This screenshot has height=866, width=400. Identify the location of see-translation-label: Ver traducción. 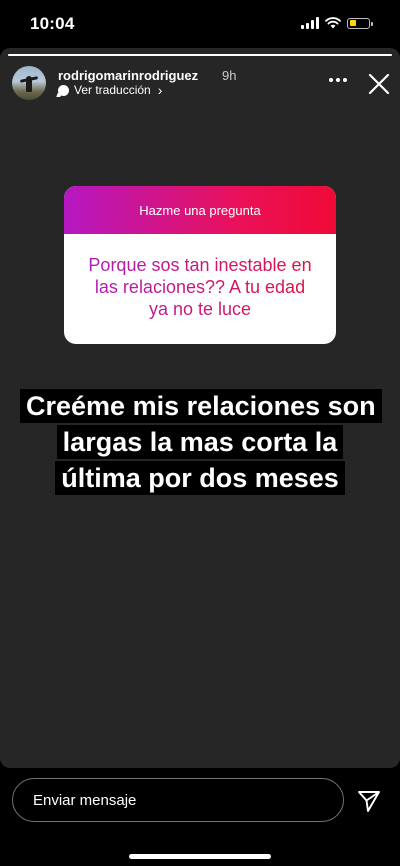
(112, 90).